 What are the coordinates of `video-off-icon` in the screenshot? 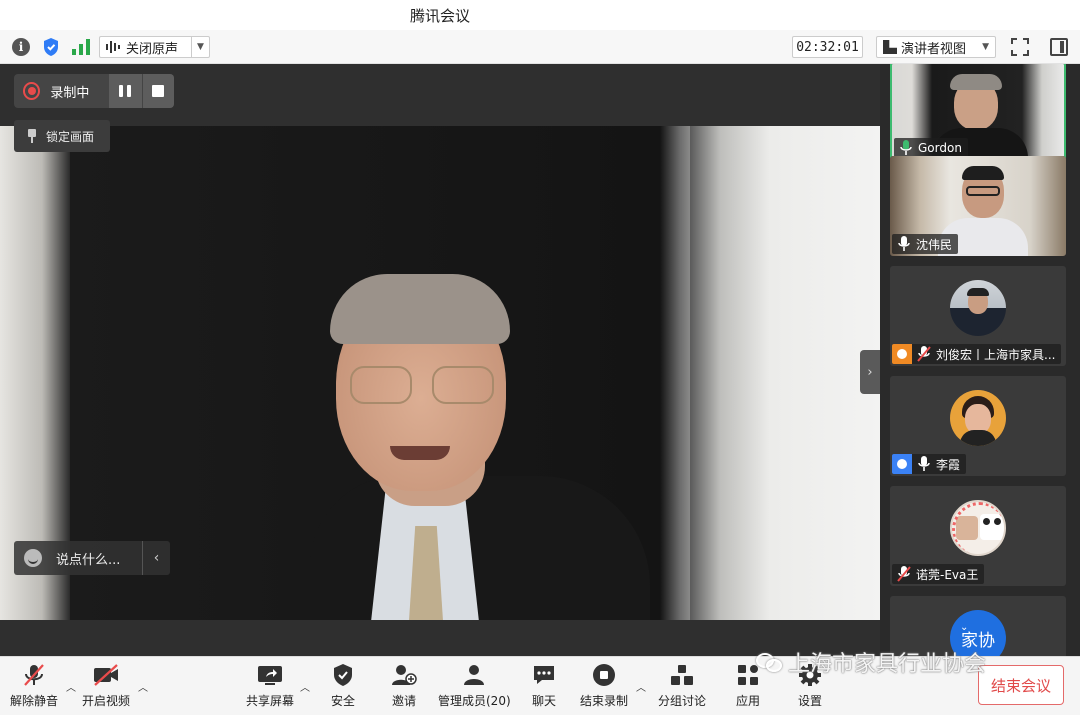 It's located at (106, 675).